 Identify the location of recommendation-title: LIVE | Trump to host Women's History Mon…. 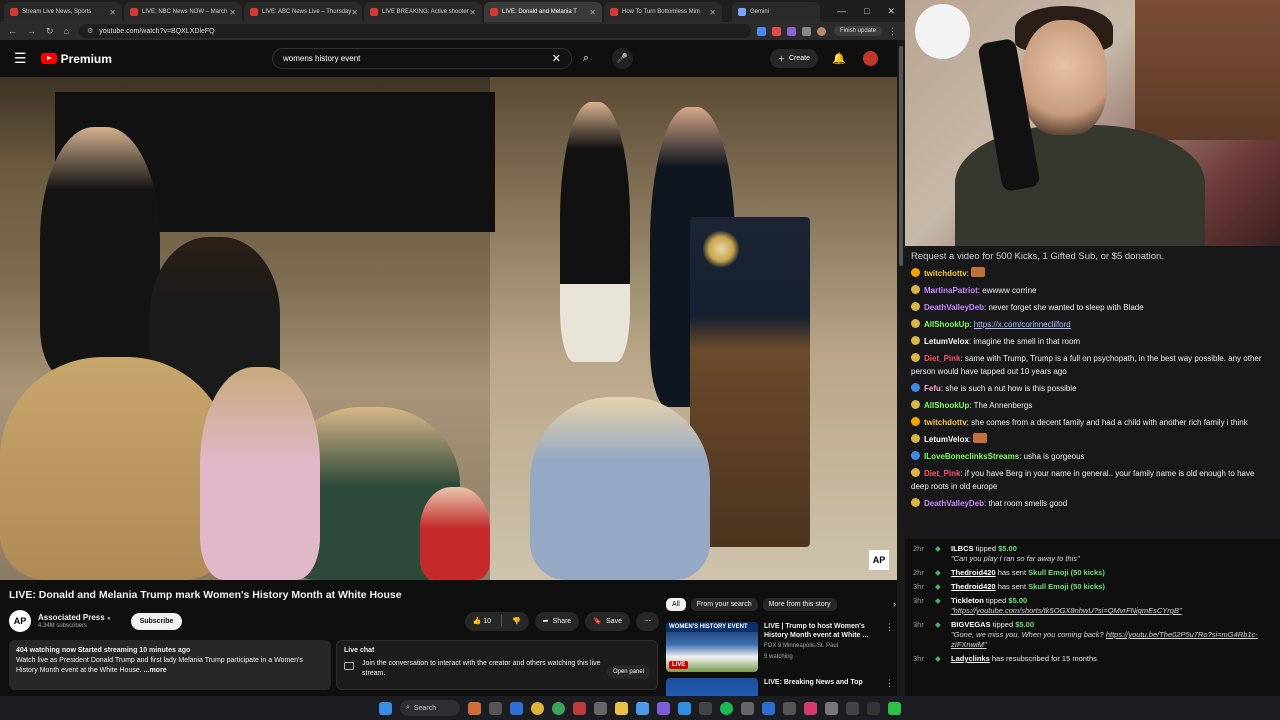
(824, 631).